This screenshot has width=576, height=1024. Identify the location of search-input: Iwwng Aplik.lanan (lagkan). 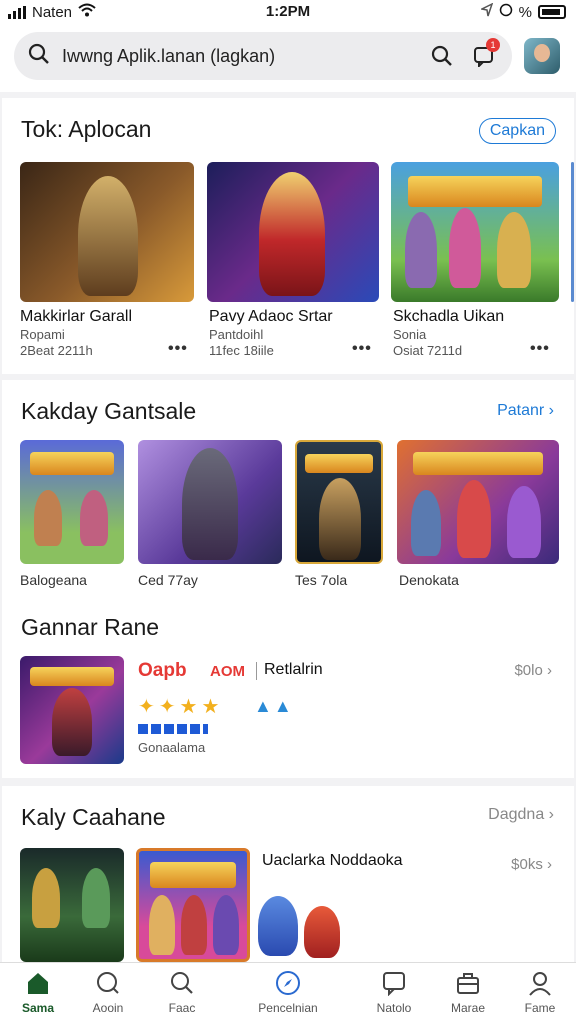
(238, 56).